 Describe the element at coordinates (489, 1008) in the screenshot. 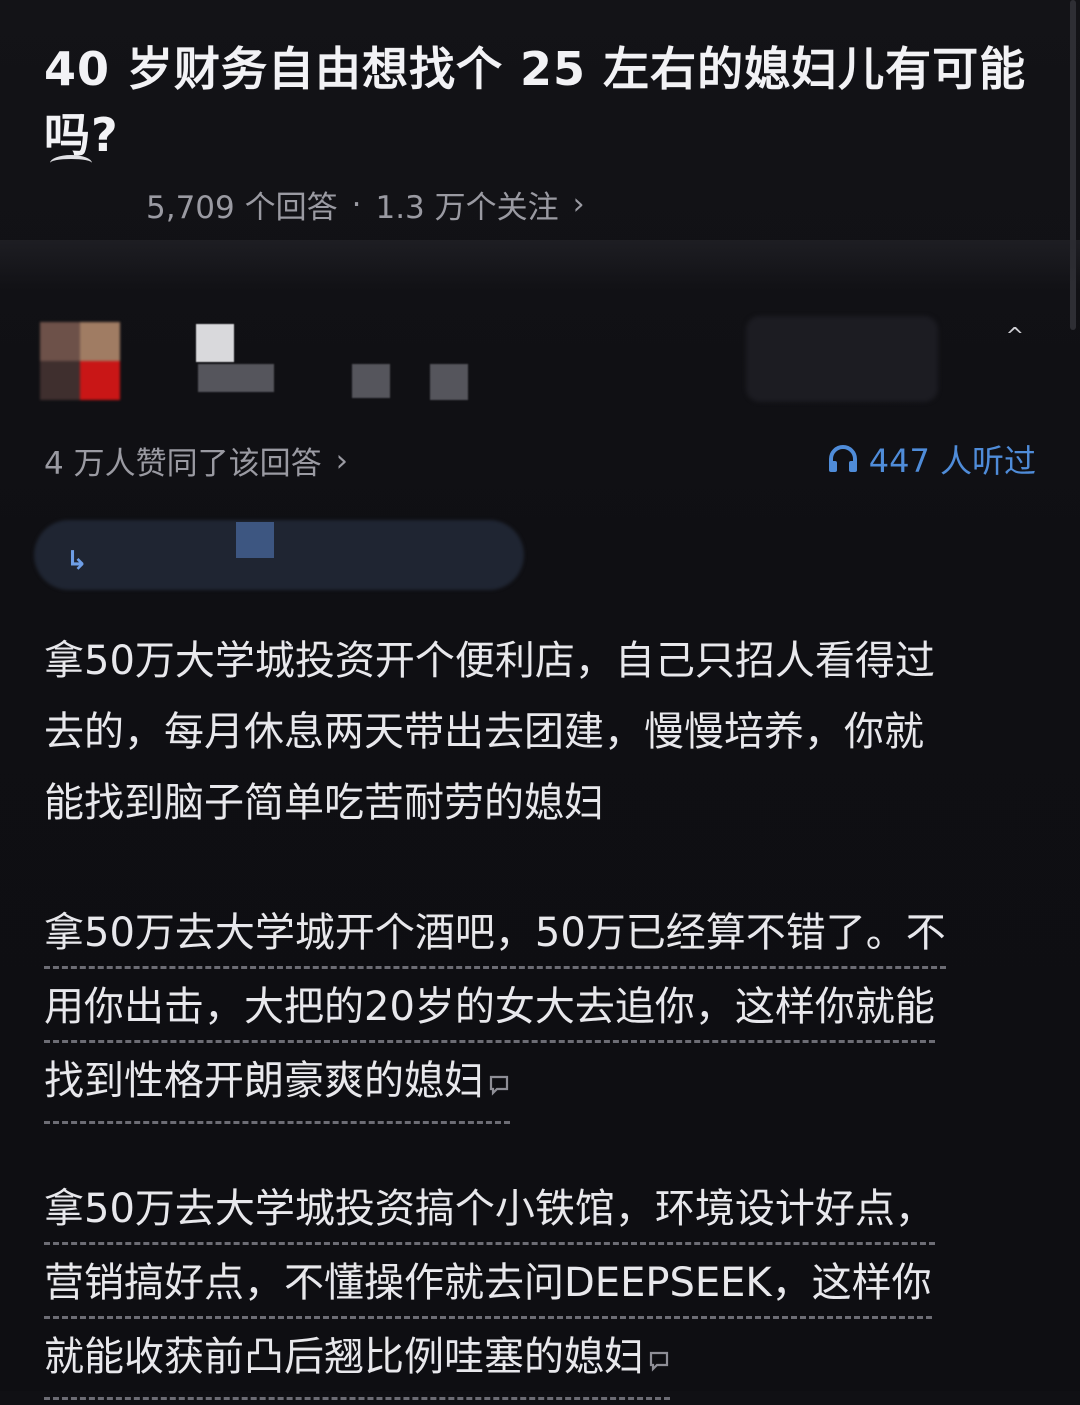

I see `answer-line: 用你出击，大把的20岁的女大去追你，这样你就能` at that location.